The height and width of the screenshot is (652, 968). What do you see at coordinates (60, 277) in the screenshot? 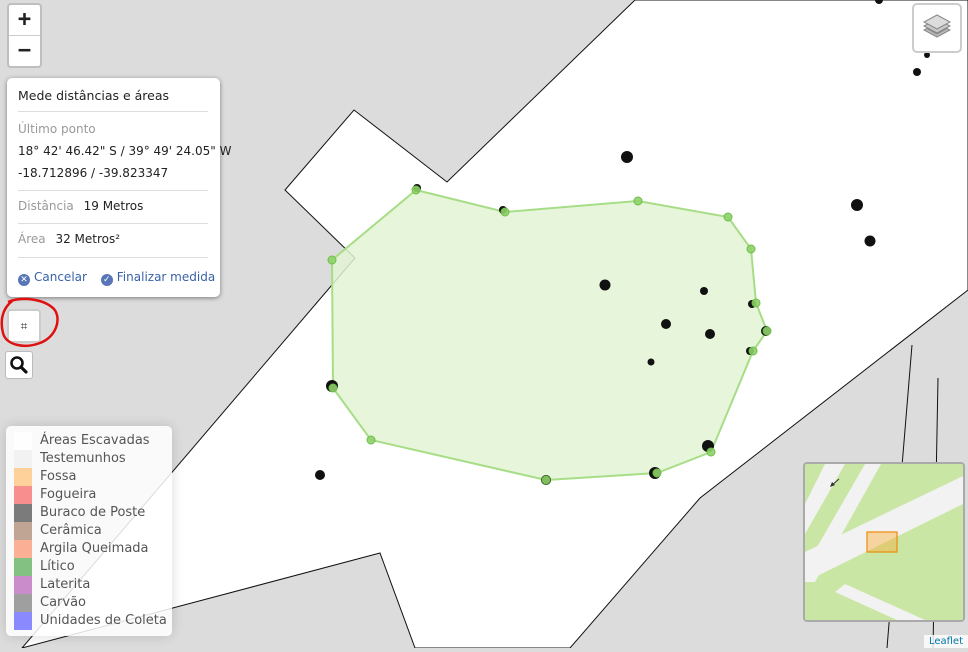
I see `cancel-label: Cancelar` at bounding box center [60, 277].